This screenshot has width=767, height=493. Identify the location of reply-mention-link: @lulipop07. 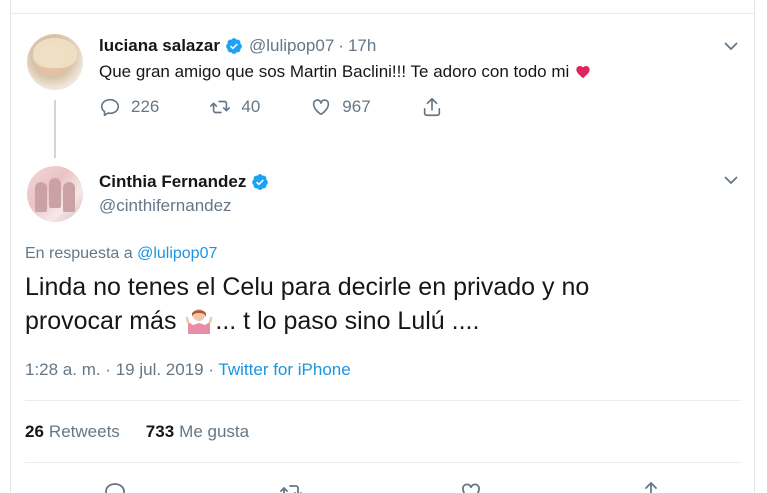
(177, 253).